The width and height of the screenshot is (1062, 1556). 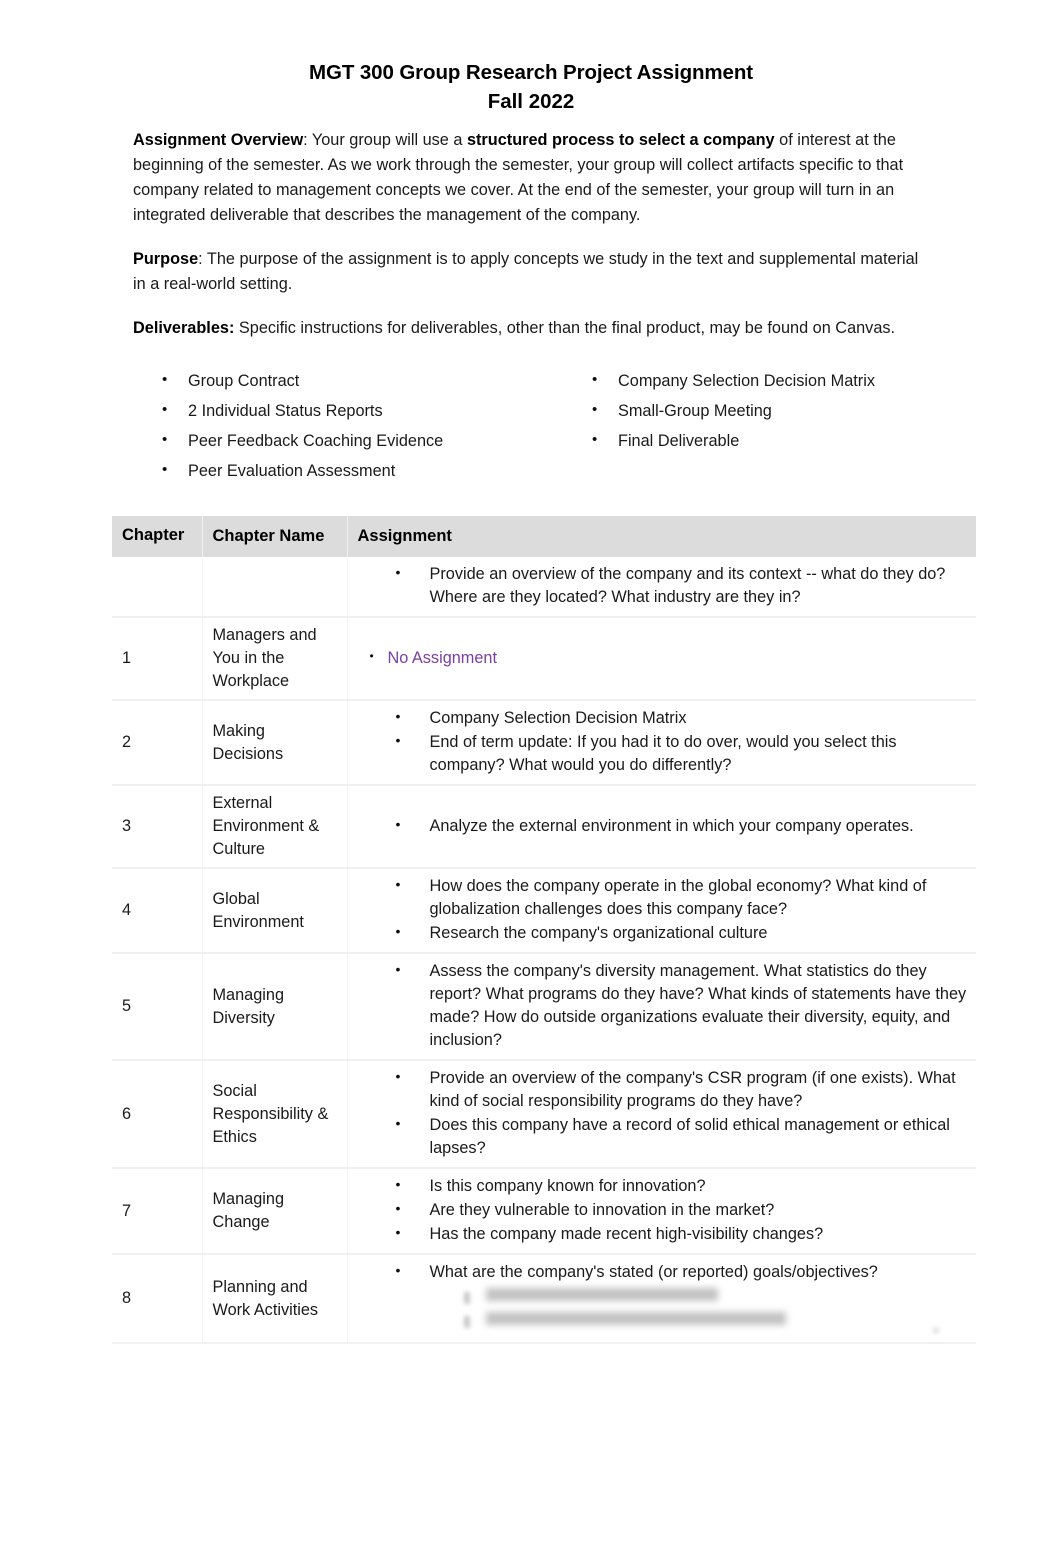 I want to click on list-item: • Is this company known for innovation?, so click(x=663, y=1186).